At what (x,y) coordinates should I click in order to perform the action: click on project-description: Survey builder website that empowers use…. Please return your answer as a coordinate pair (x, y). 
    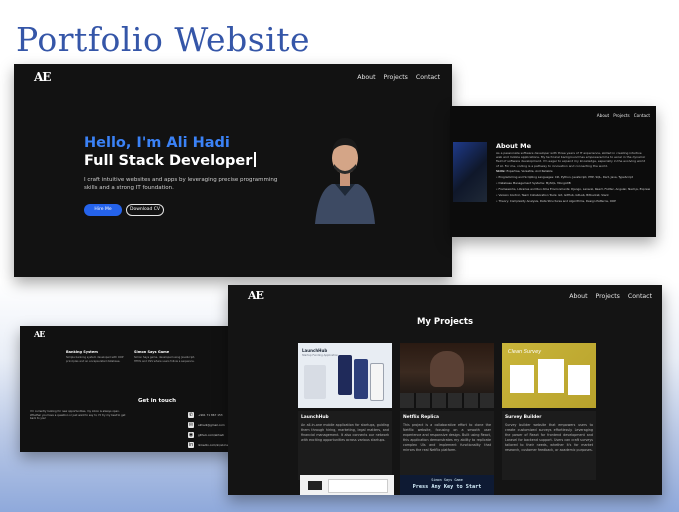
    Looking at the image, I should click on (549, 438).